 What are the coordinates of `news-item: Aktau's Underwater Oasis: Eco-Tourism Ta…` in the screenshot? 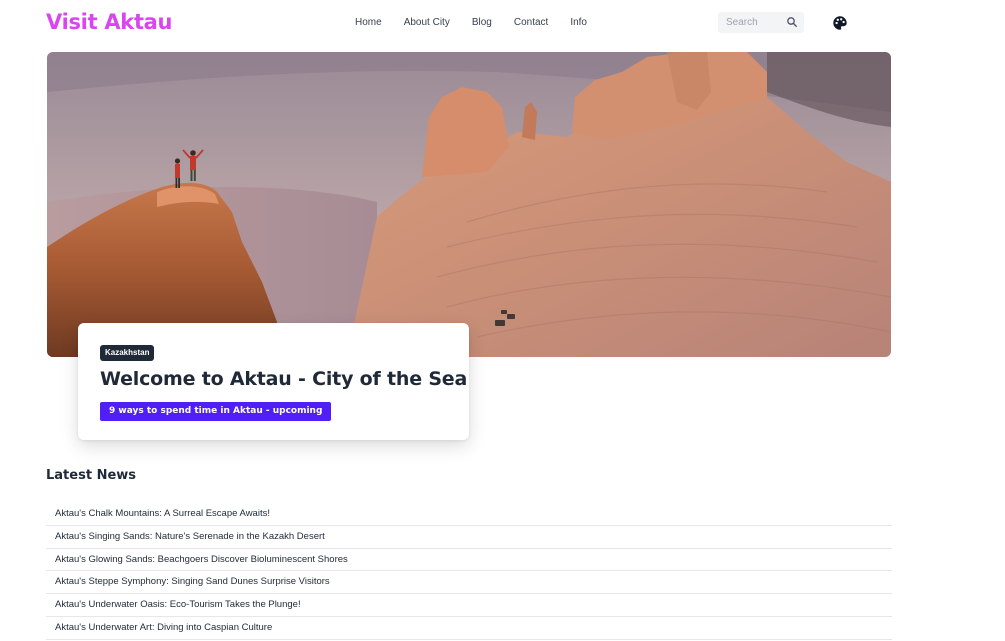 It's located at (469, 605).